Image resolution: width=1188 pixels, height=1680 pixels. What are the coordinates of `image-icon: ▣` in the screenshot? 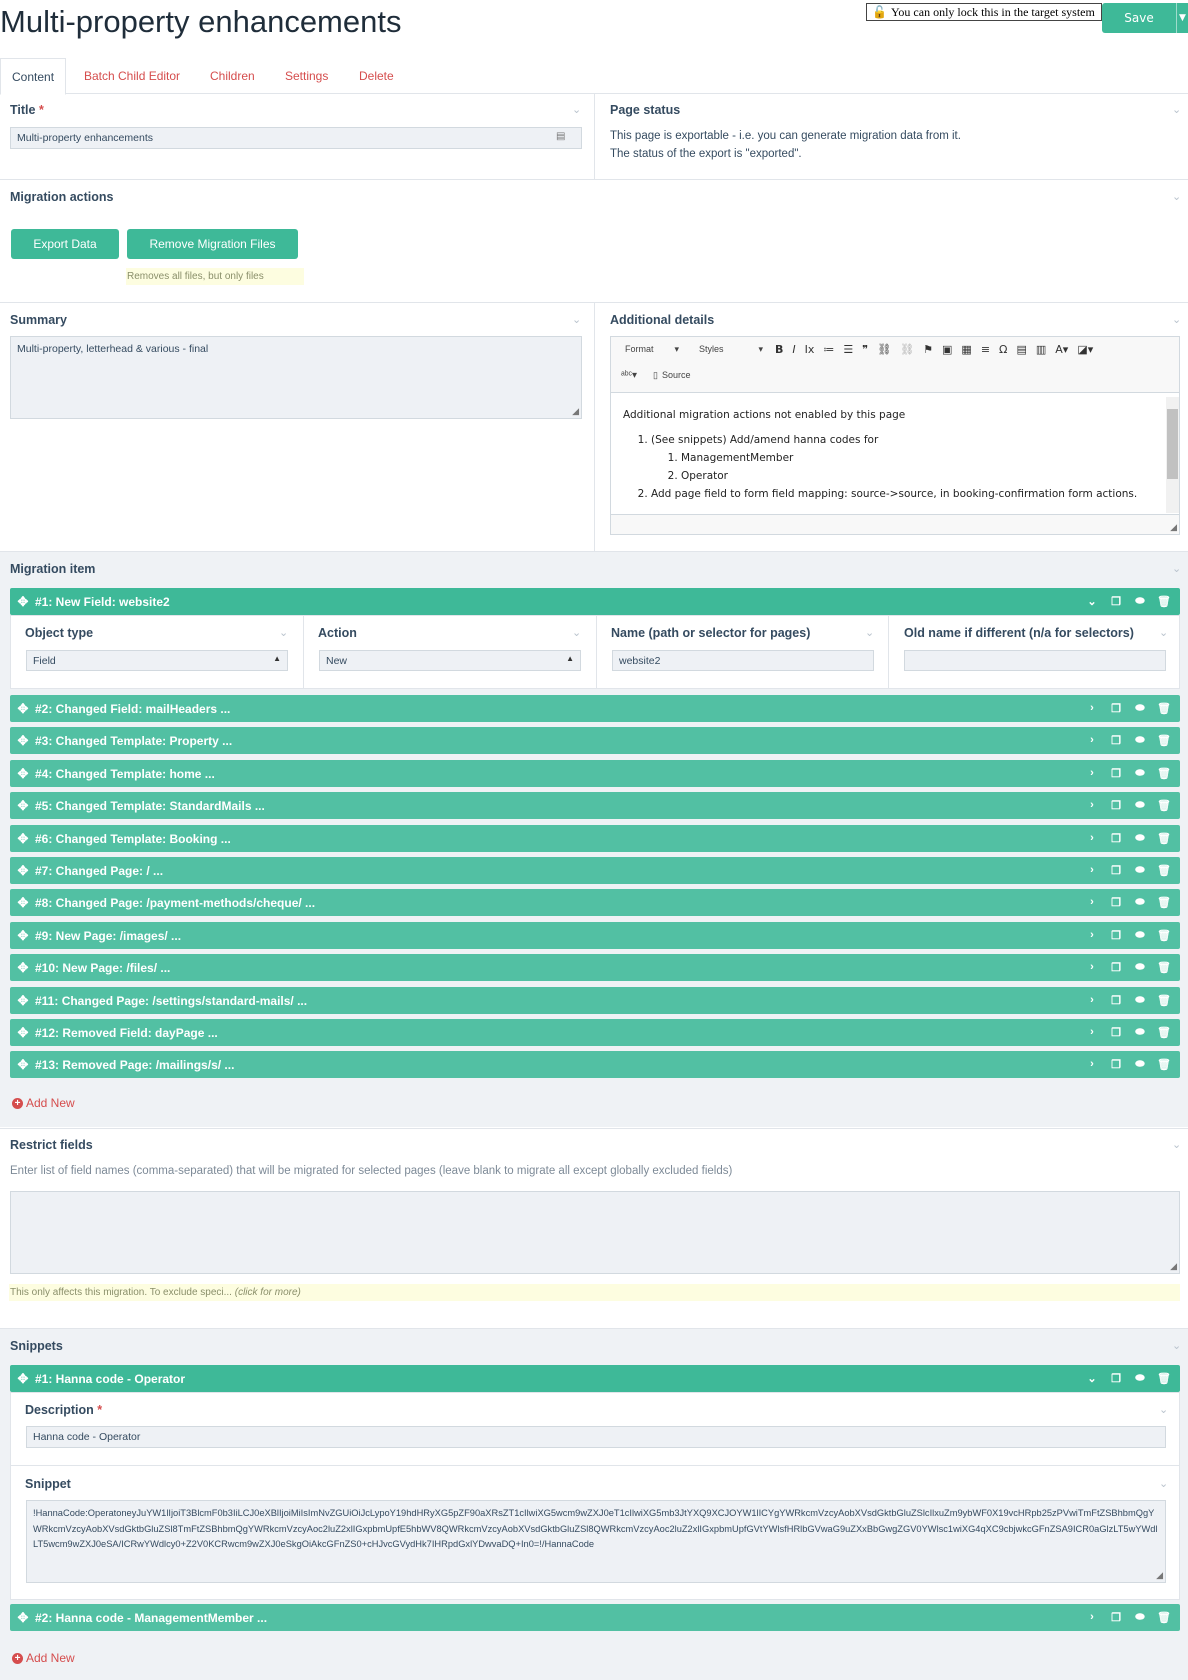 It's located at (947, 349).